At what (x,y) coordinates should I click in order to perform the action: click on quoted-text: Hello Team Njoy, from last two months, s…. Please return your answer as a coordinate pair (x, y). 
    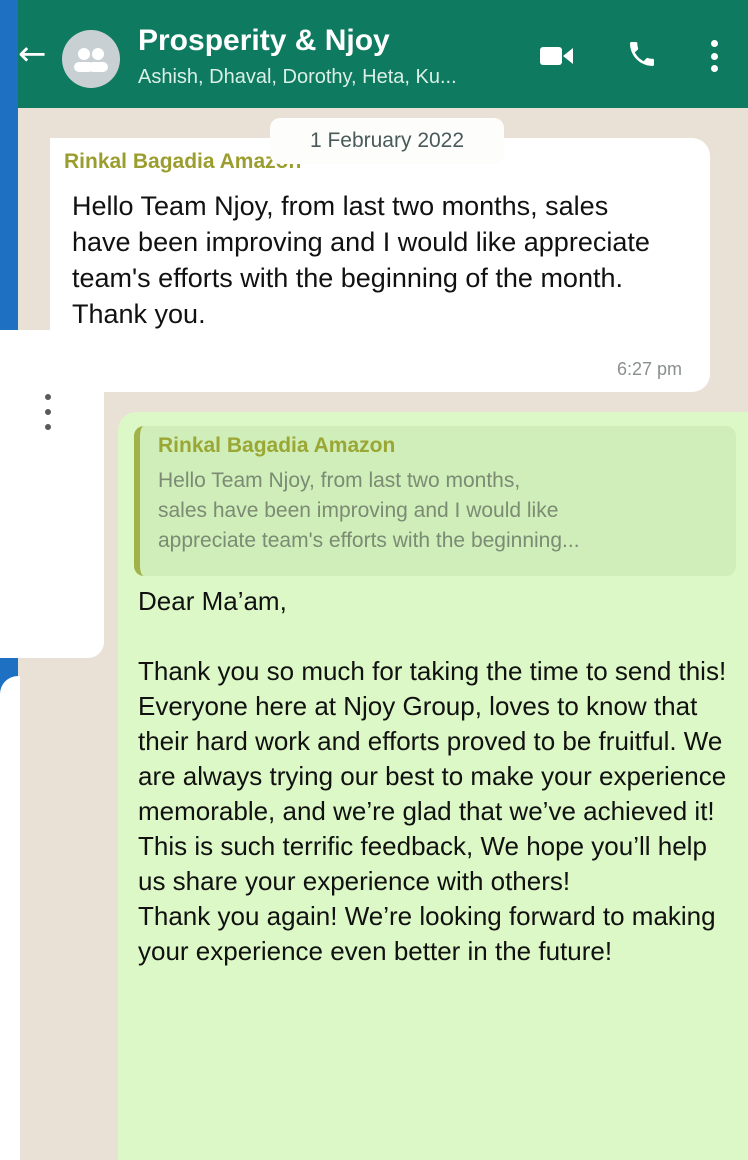
    Looking at the image, I should click on (369, 510).